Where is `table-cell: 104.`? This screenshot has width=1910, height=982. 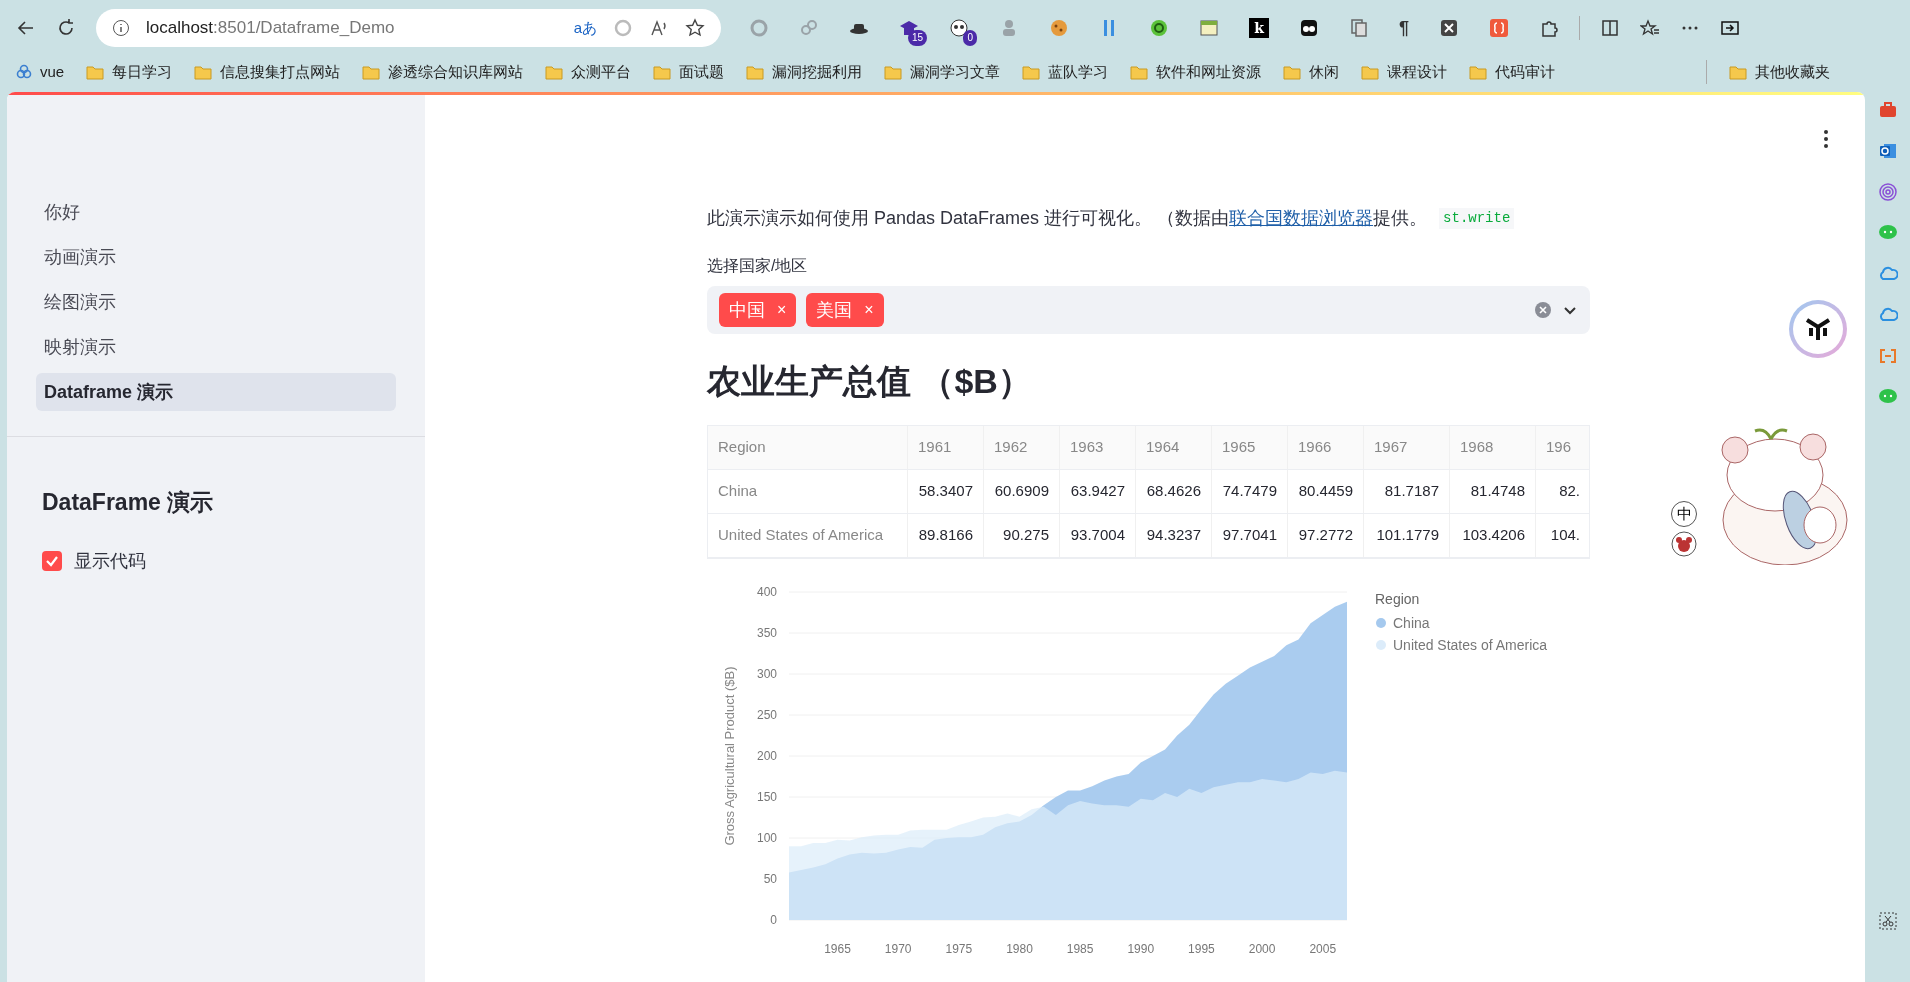 table-cell: 104. is located at coordinates (1562, 535).